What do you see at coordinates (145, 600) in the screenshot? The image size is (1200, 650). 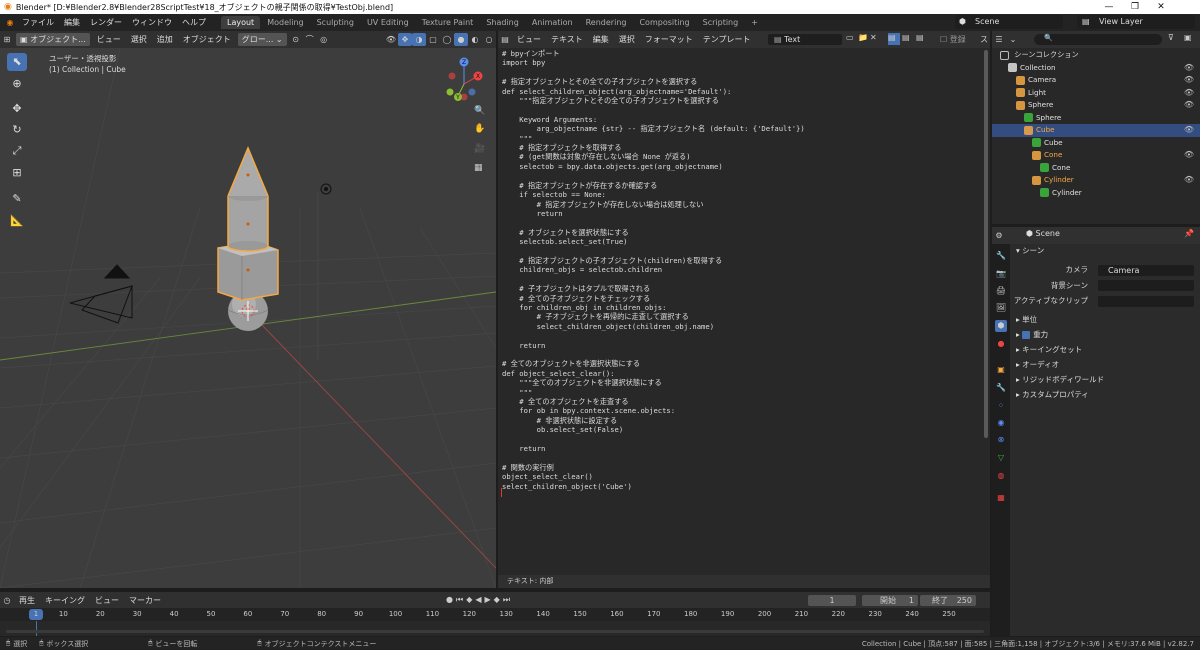 I see `timeline-menu-3: マーカー` at bounding box center [145, 600].